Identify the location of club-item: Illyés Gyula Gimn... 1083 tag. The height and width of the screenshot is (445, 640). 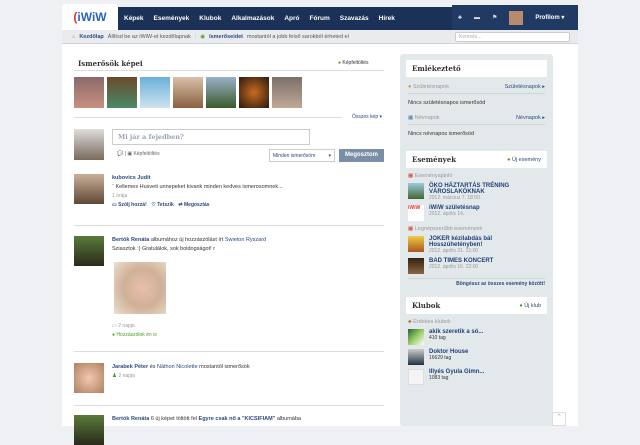
(476, 377).